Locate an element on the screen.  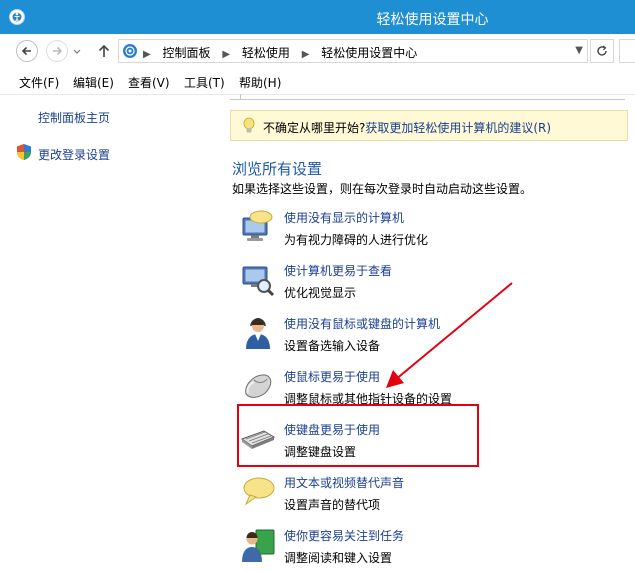
lightbulb-icon is located at coordinates (249, 125).